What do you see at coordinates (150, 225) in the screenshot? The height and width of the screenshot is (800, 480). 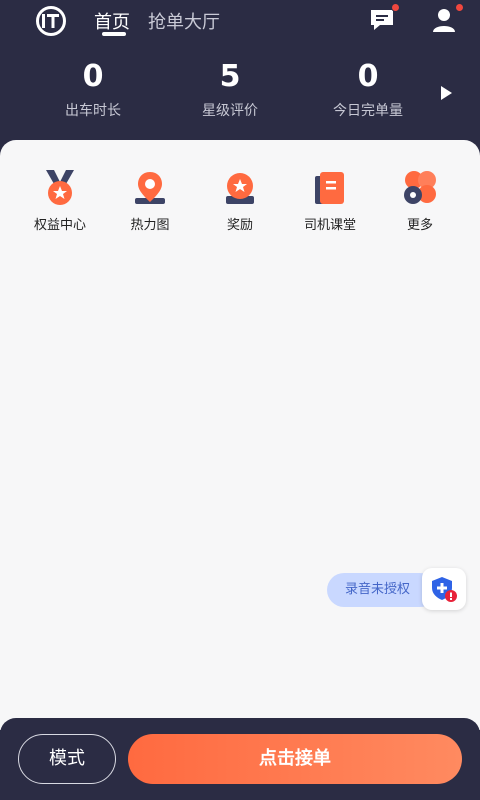 I see `menu-item-label: 热力图` at bounding box center [150, 225].